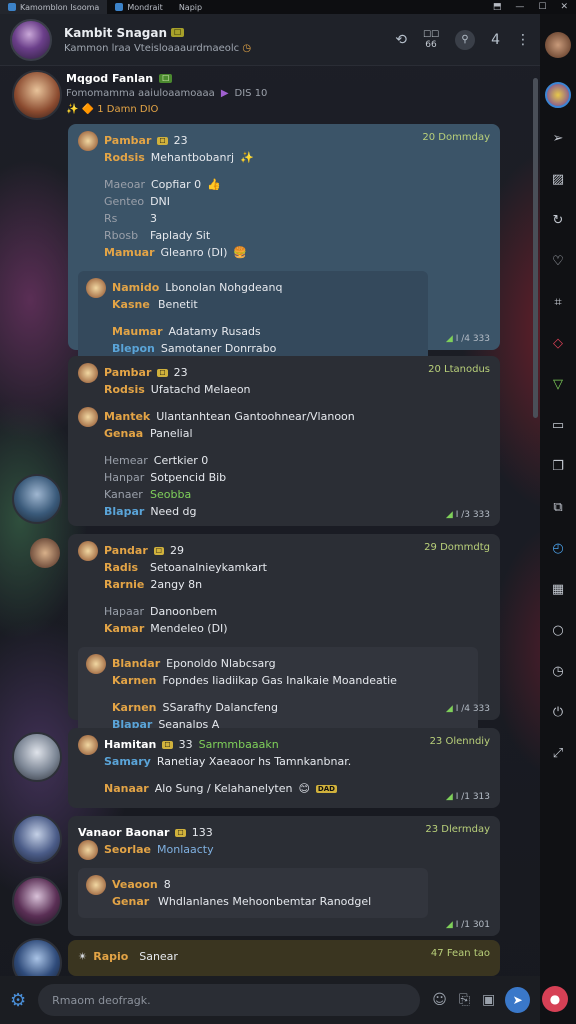  What do you see at coordinates (31, 39) in the screenshot?
I see `chat-avatar` at bounding box center [31, 39].